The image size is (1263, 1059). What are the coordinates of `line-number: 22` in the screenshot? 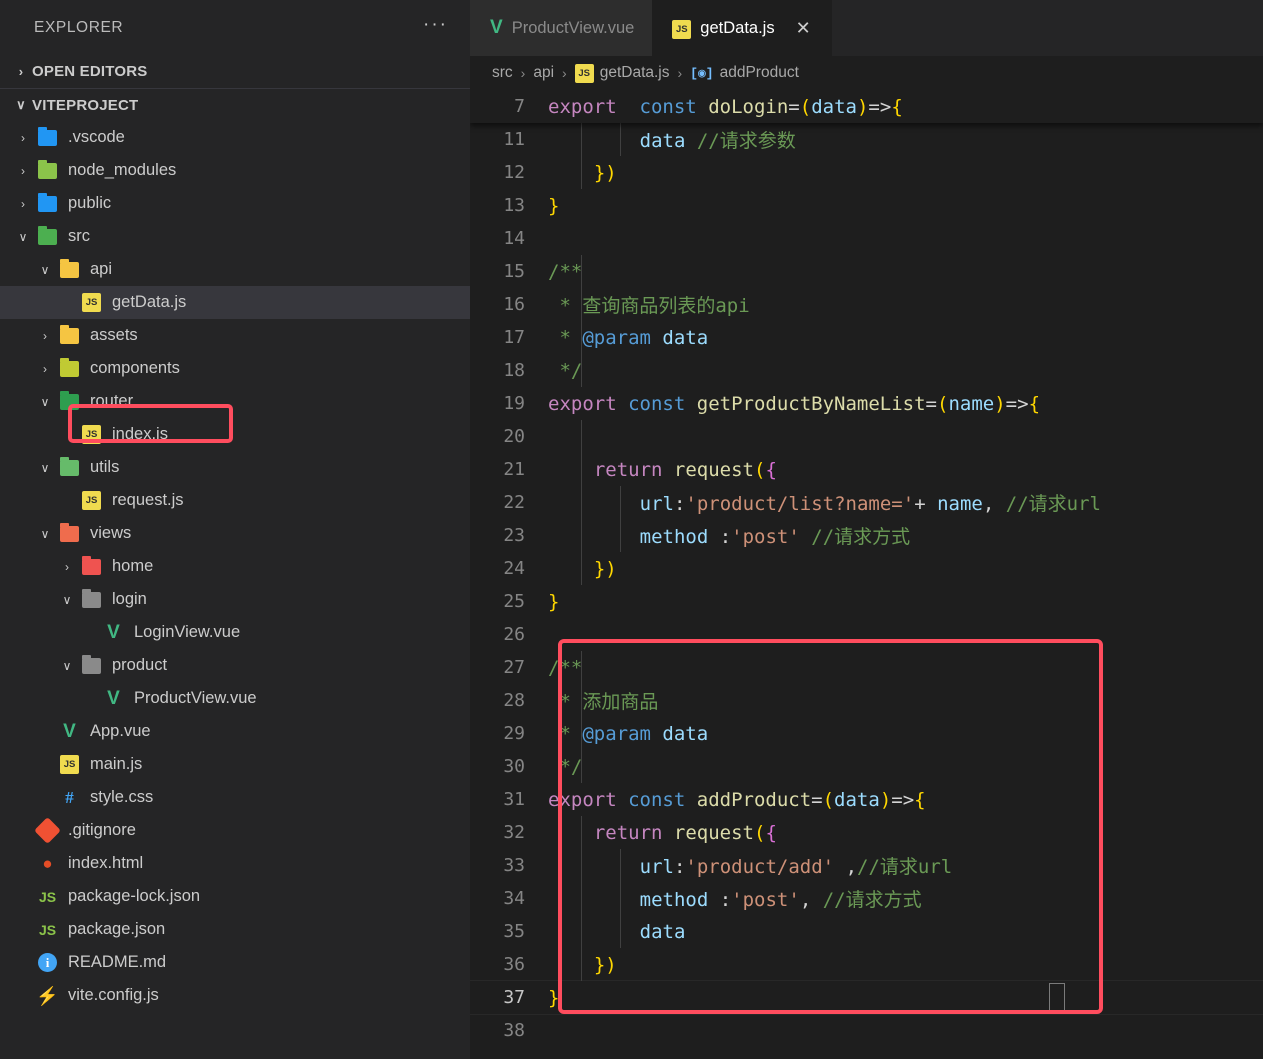 It's located at (514, 502).